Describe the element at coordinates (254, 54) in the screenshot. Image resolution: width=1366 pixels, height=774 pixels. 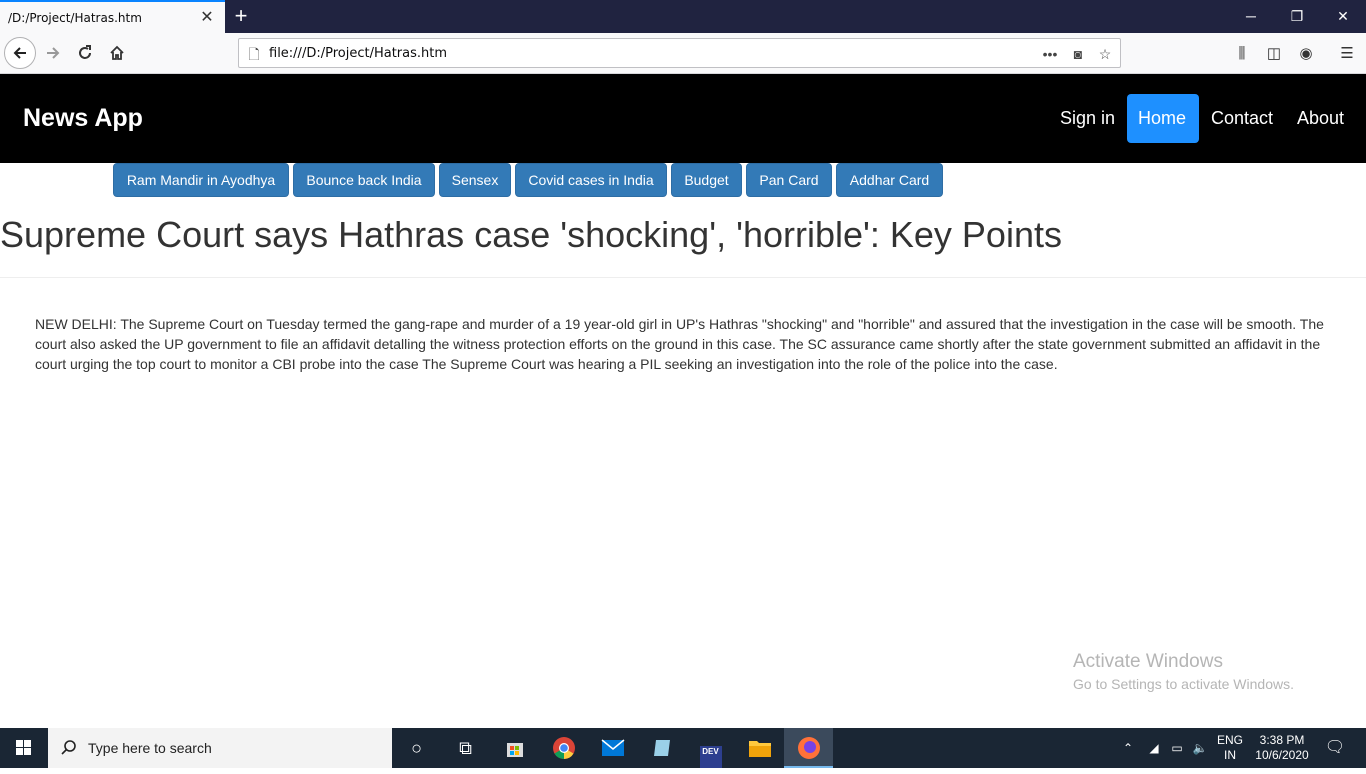
I see `page-icon: 🗋` at that location.